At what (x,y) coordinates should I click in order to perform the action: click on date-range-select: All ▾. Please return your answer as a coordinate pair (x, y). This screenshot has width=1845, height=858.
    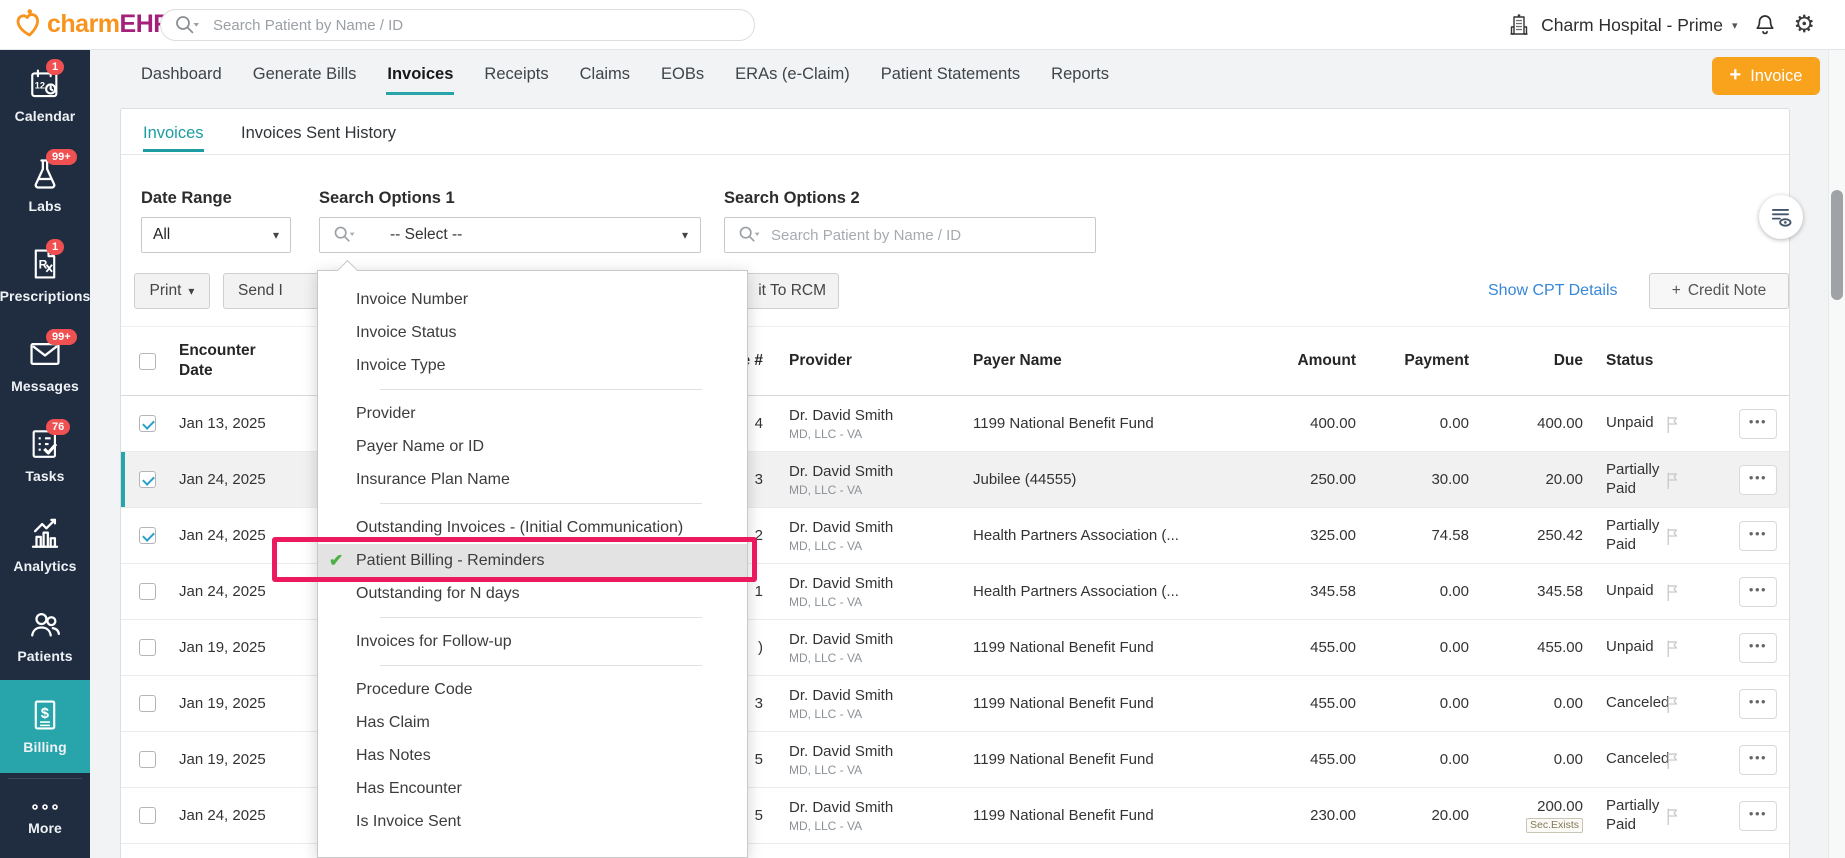
    Looking at the image, I should click on (216, 235).